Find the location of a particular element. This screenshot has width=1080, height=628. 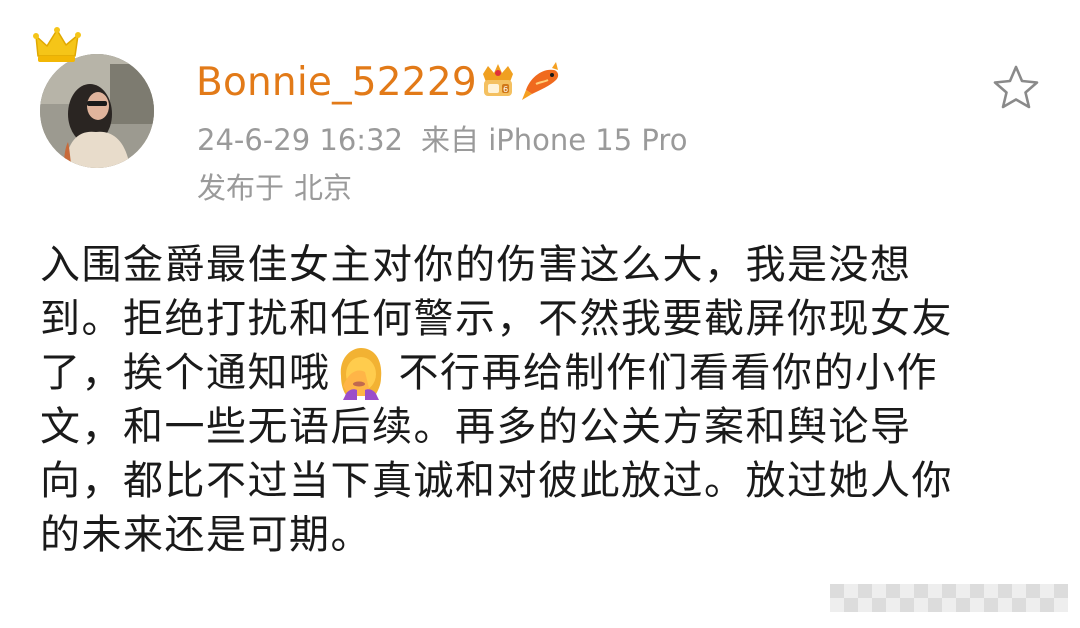

avatar-container is located at coordinates (94, 97).